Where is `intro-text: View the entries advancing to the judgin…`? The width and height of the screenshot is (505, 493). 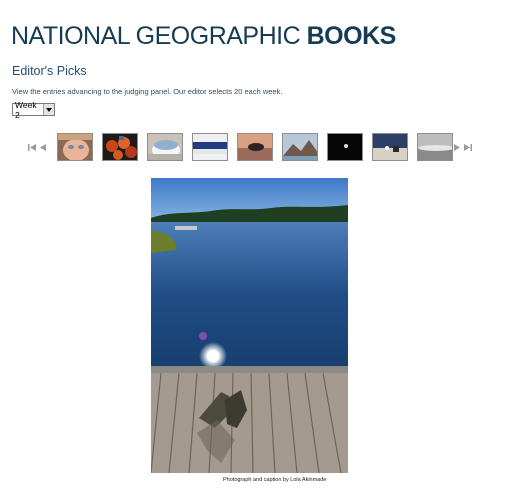 intro-text: View the entries advancing to the judgin… is located at coordinates (147, 91).